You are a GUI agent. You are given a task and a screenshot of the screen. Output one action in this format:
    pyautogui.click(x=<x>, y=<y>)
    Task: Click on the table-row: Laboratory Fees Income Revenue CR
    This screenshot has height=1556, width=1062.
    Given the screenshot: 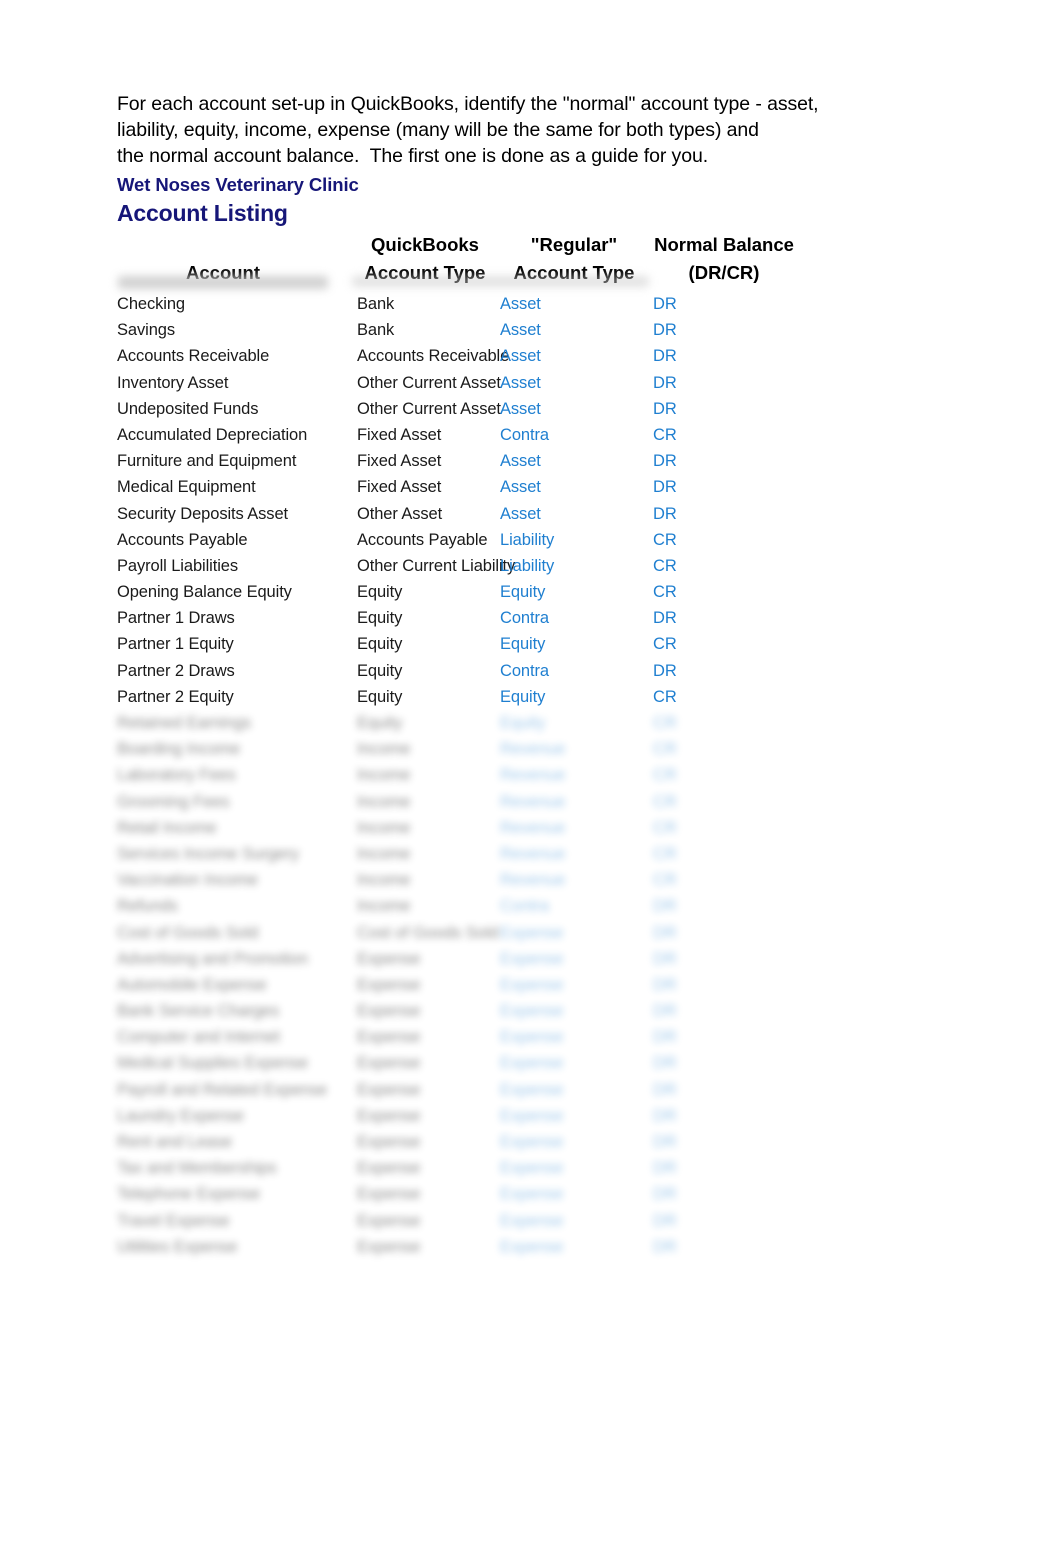 What is the action you would take?
    pyautogui.click(x=531, y=775)
    